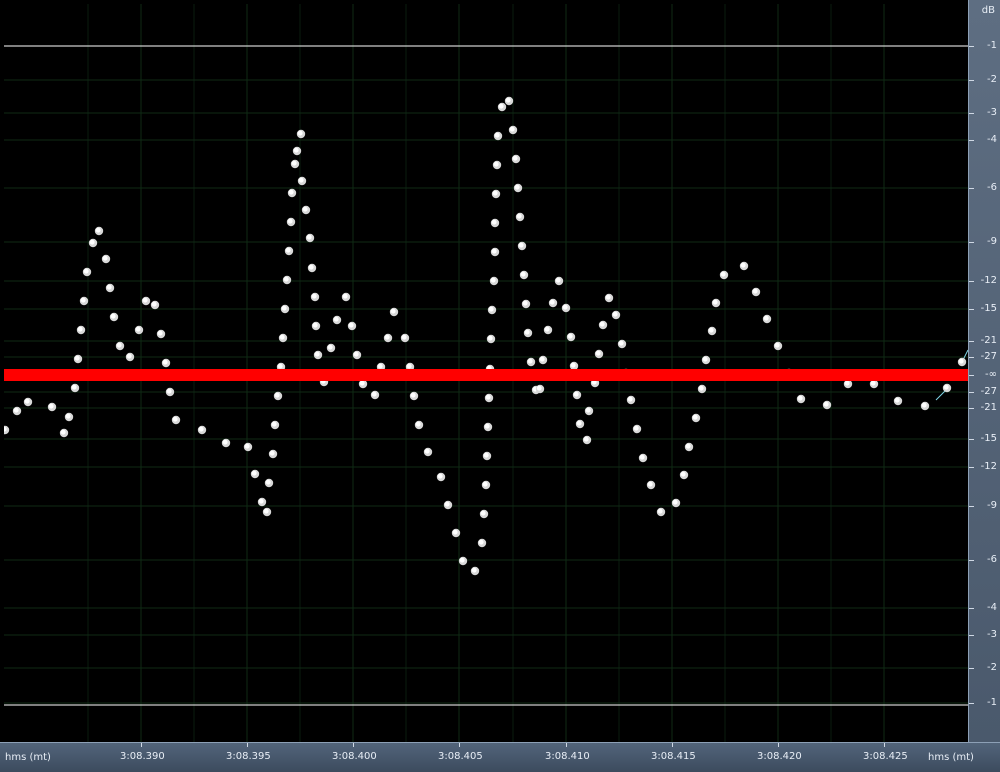 The height and width of the screenshot is (772, 1000). I want to click on time-tick-label: 3:08.400, so click(354, 756).